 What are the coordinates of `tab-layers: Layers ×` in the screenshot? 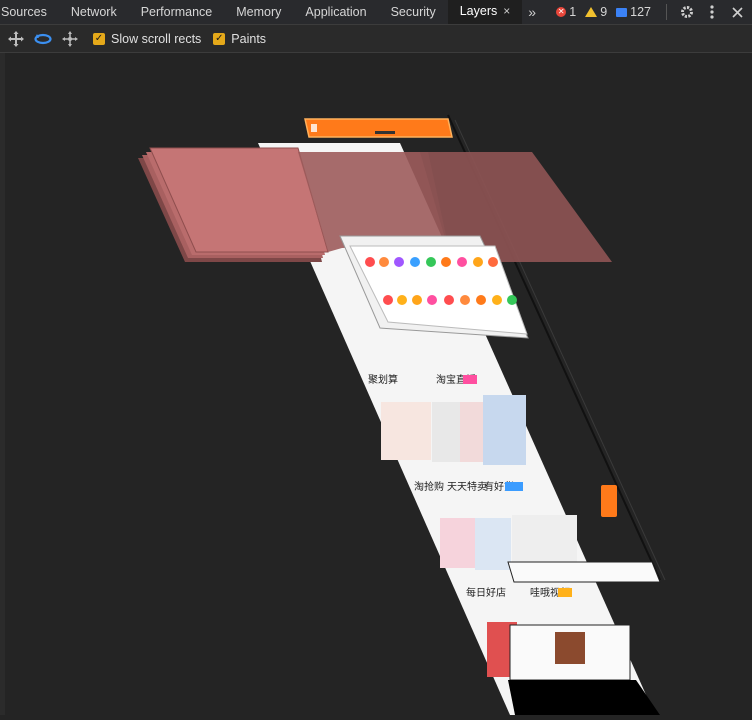 It's located at (485, 12).